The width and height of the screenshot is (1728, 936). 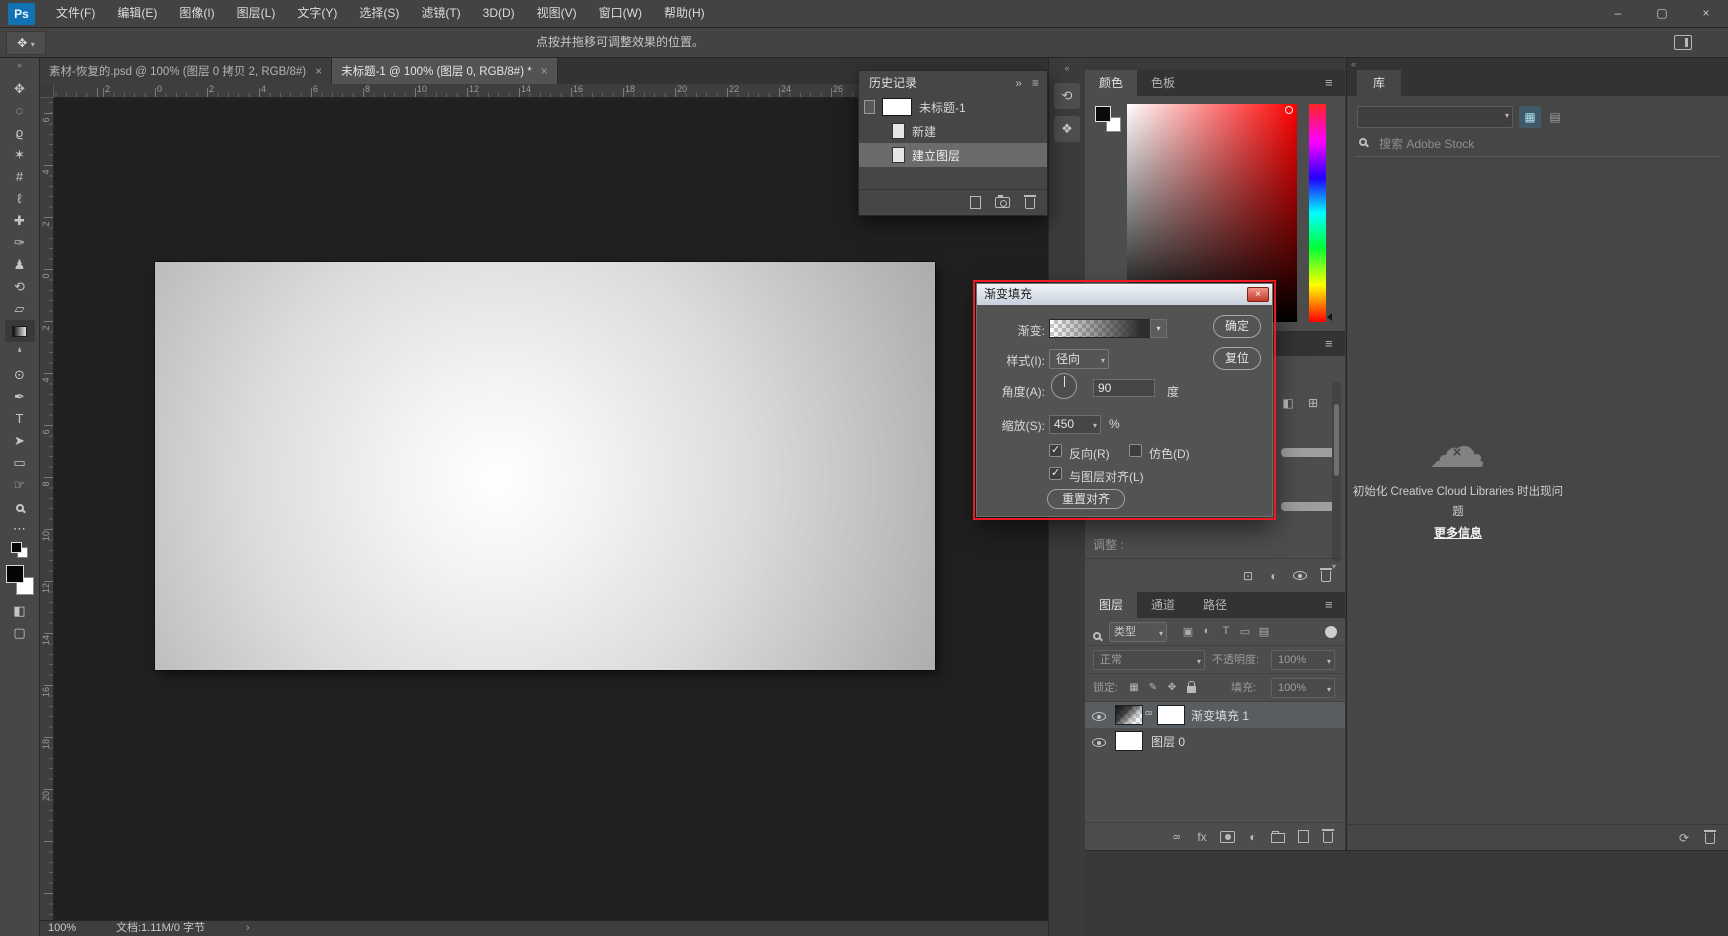 I want to click on ruler-corner, so click(x=47, y=91).